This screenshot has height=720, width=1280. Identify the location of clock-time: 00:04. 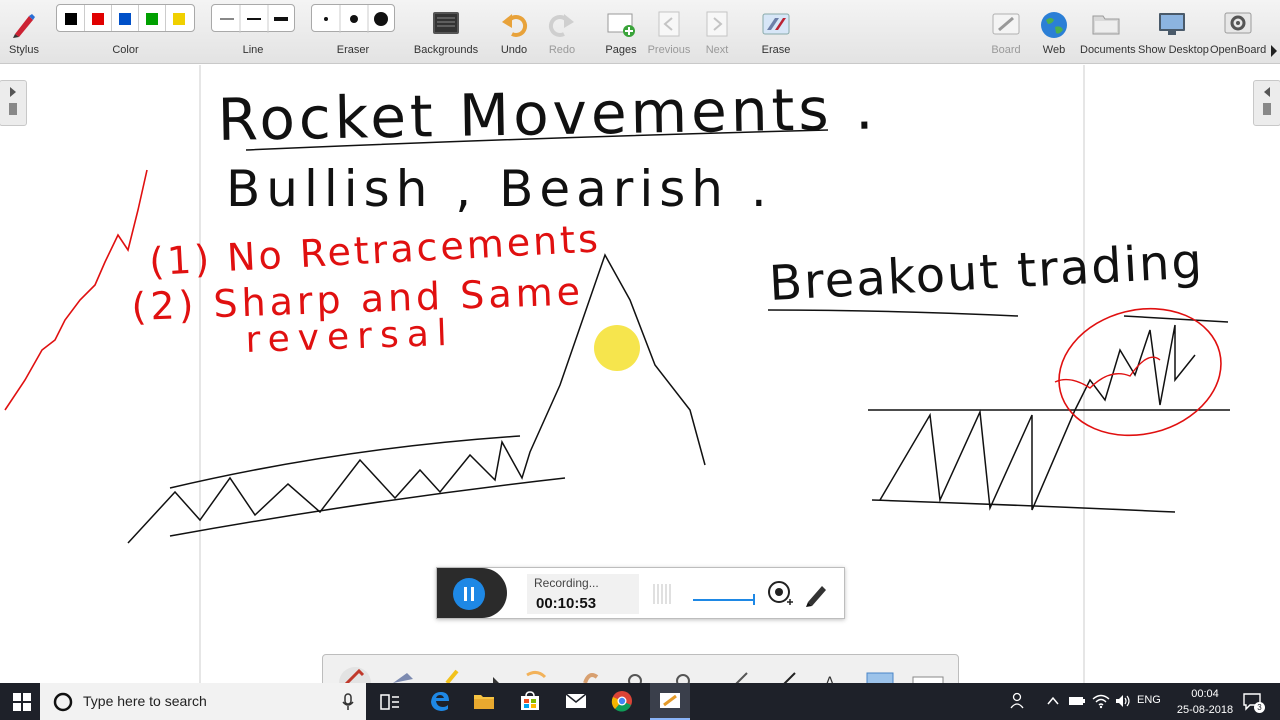
(1205, 694).